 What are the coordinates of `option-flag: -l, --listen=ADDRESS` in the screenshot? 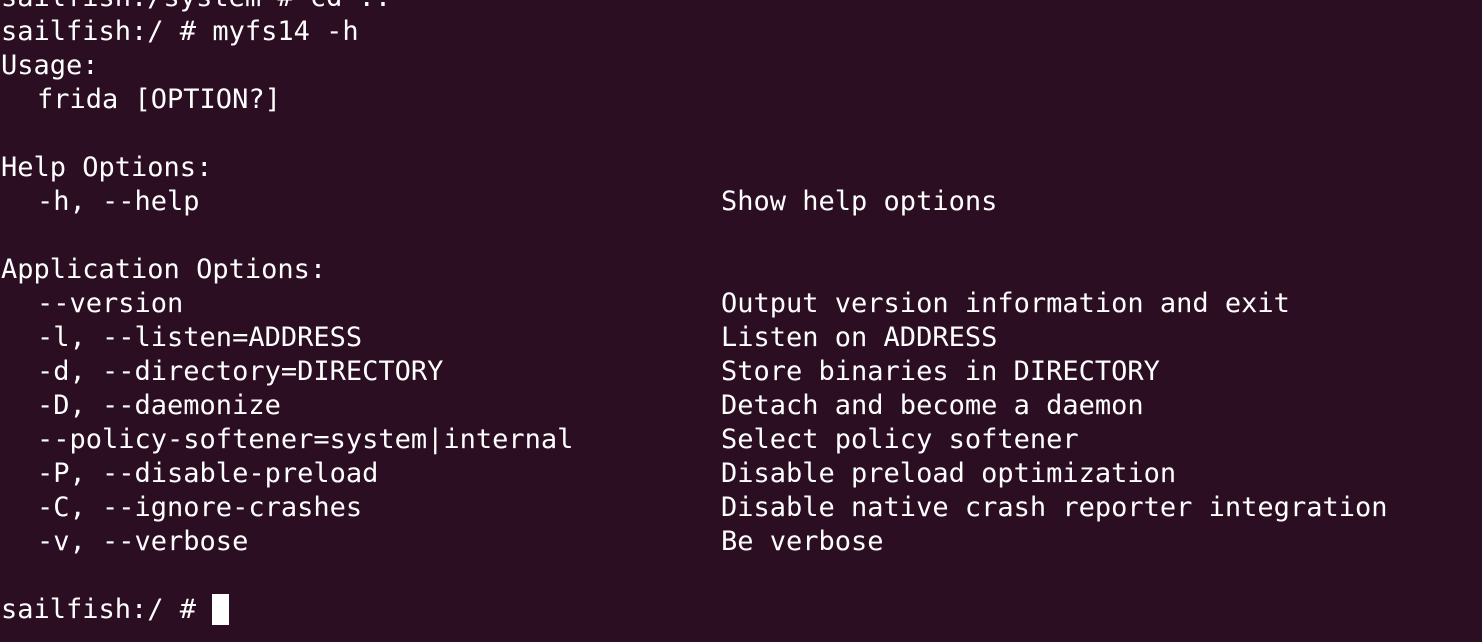 It's located at (200, 337).